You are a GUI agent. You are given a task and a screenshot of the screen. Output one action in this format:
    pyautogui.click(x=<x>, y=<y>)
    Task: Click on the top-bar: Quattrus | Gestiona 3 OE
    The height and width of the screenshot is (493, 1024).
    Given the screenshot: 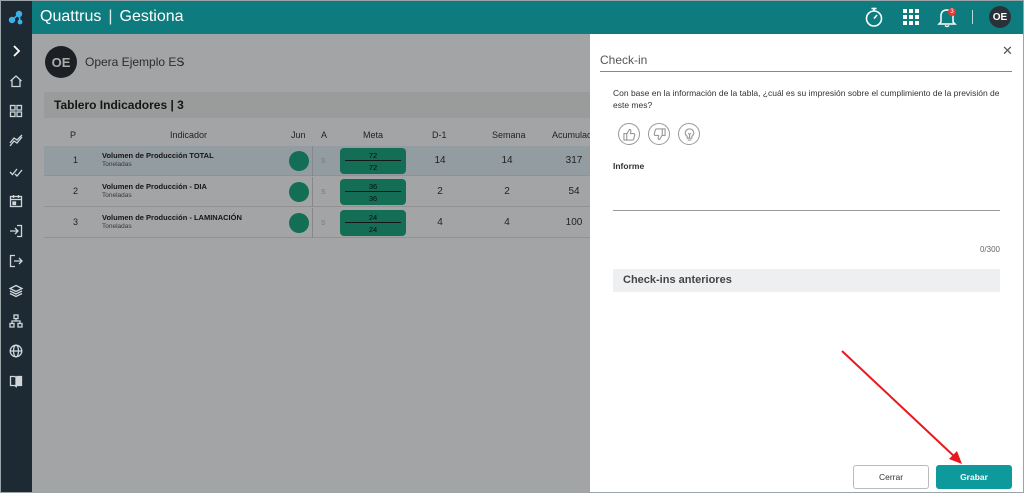 What is the action you would take?
    pyautogui.click(x=512, y=17)
    